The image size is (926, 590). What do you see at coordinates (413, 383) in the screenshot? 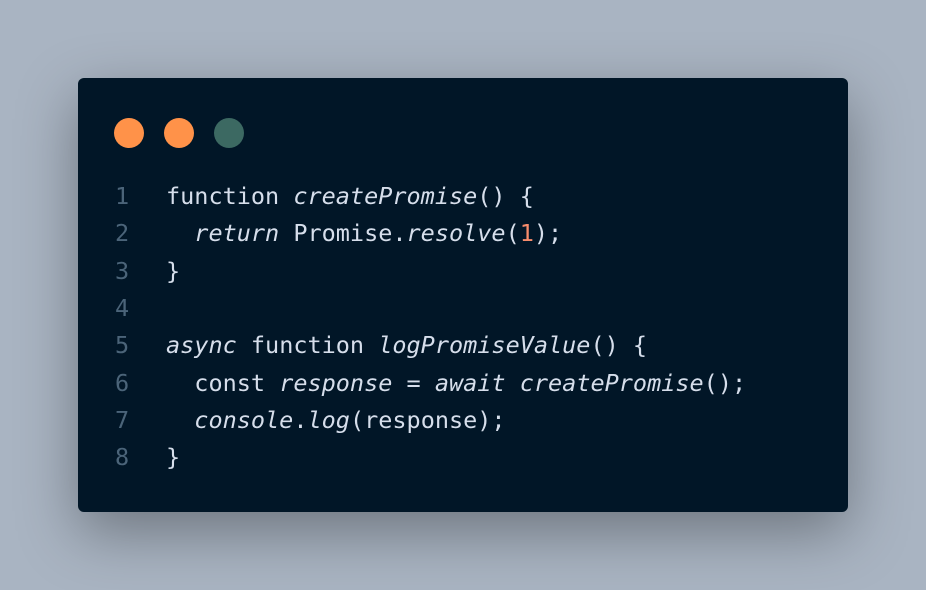
I see `code-token: =` at bounding box center [413, 383].